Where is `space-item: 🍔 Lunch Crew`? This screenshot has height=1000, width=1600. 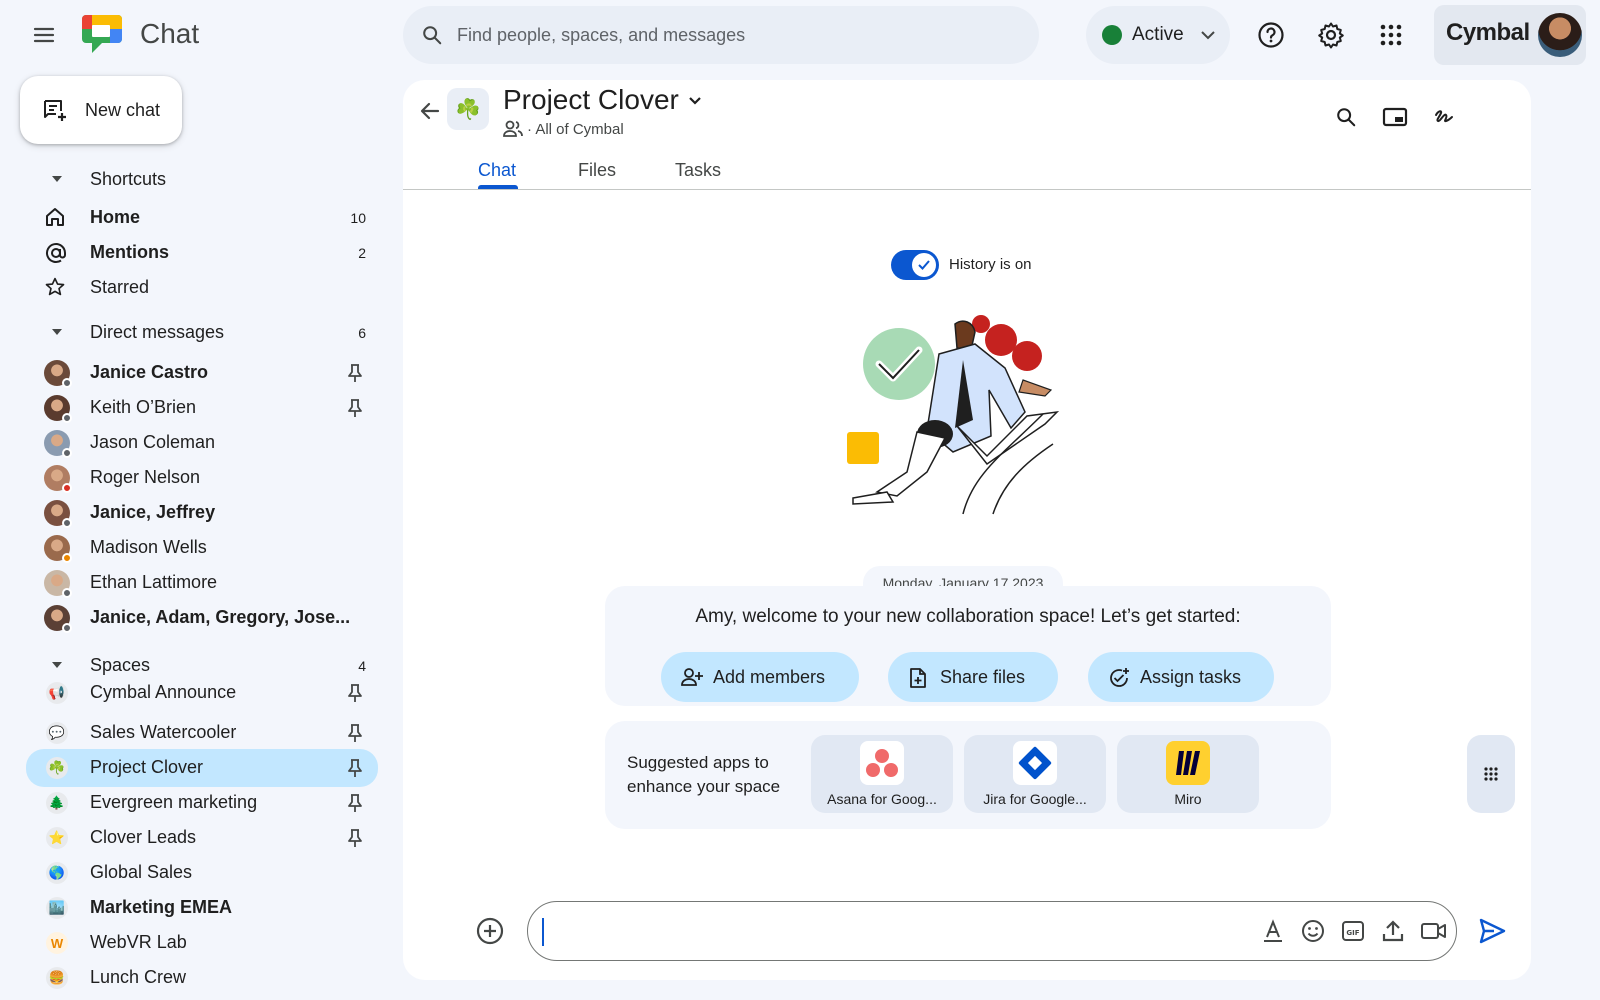
space-item: 🍔 Lunch Crew is located at coordinates (202, 978).